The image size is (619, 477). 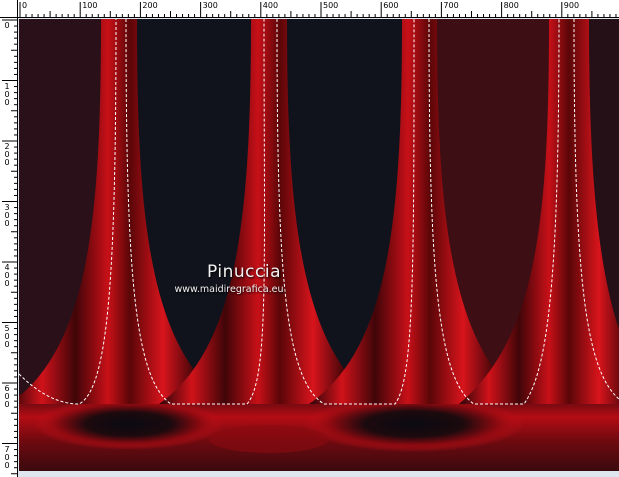 What do you see at coordinates (25, 5) in the screenshot?
I see `horizontal-ruler-label: 0` at bounding box center [25, 5].